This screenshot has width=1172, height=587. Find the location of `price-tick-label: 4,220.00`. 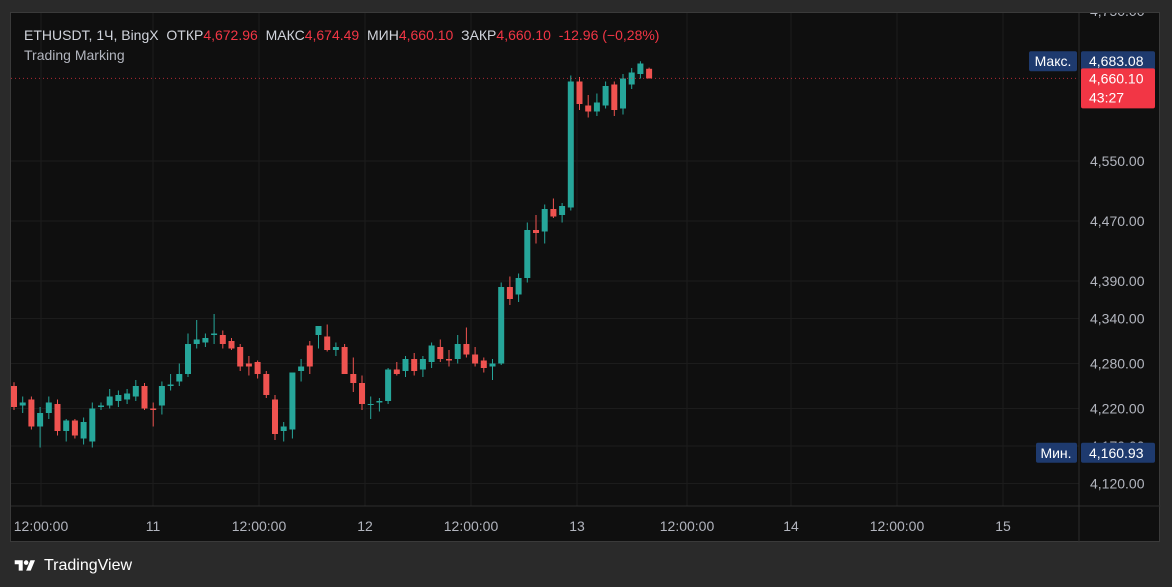

price-tick-label: 4,220.00 is located at coordinates (1117, 409).